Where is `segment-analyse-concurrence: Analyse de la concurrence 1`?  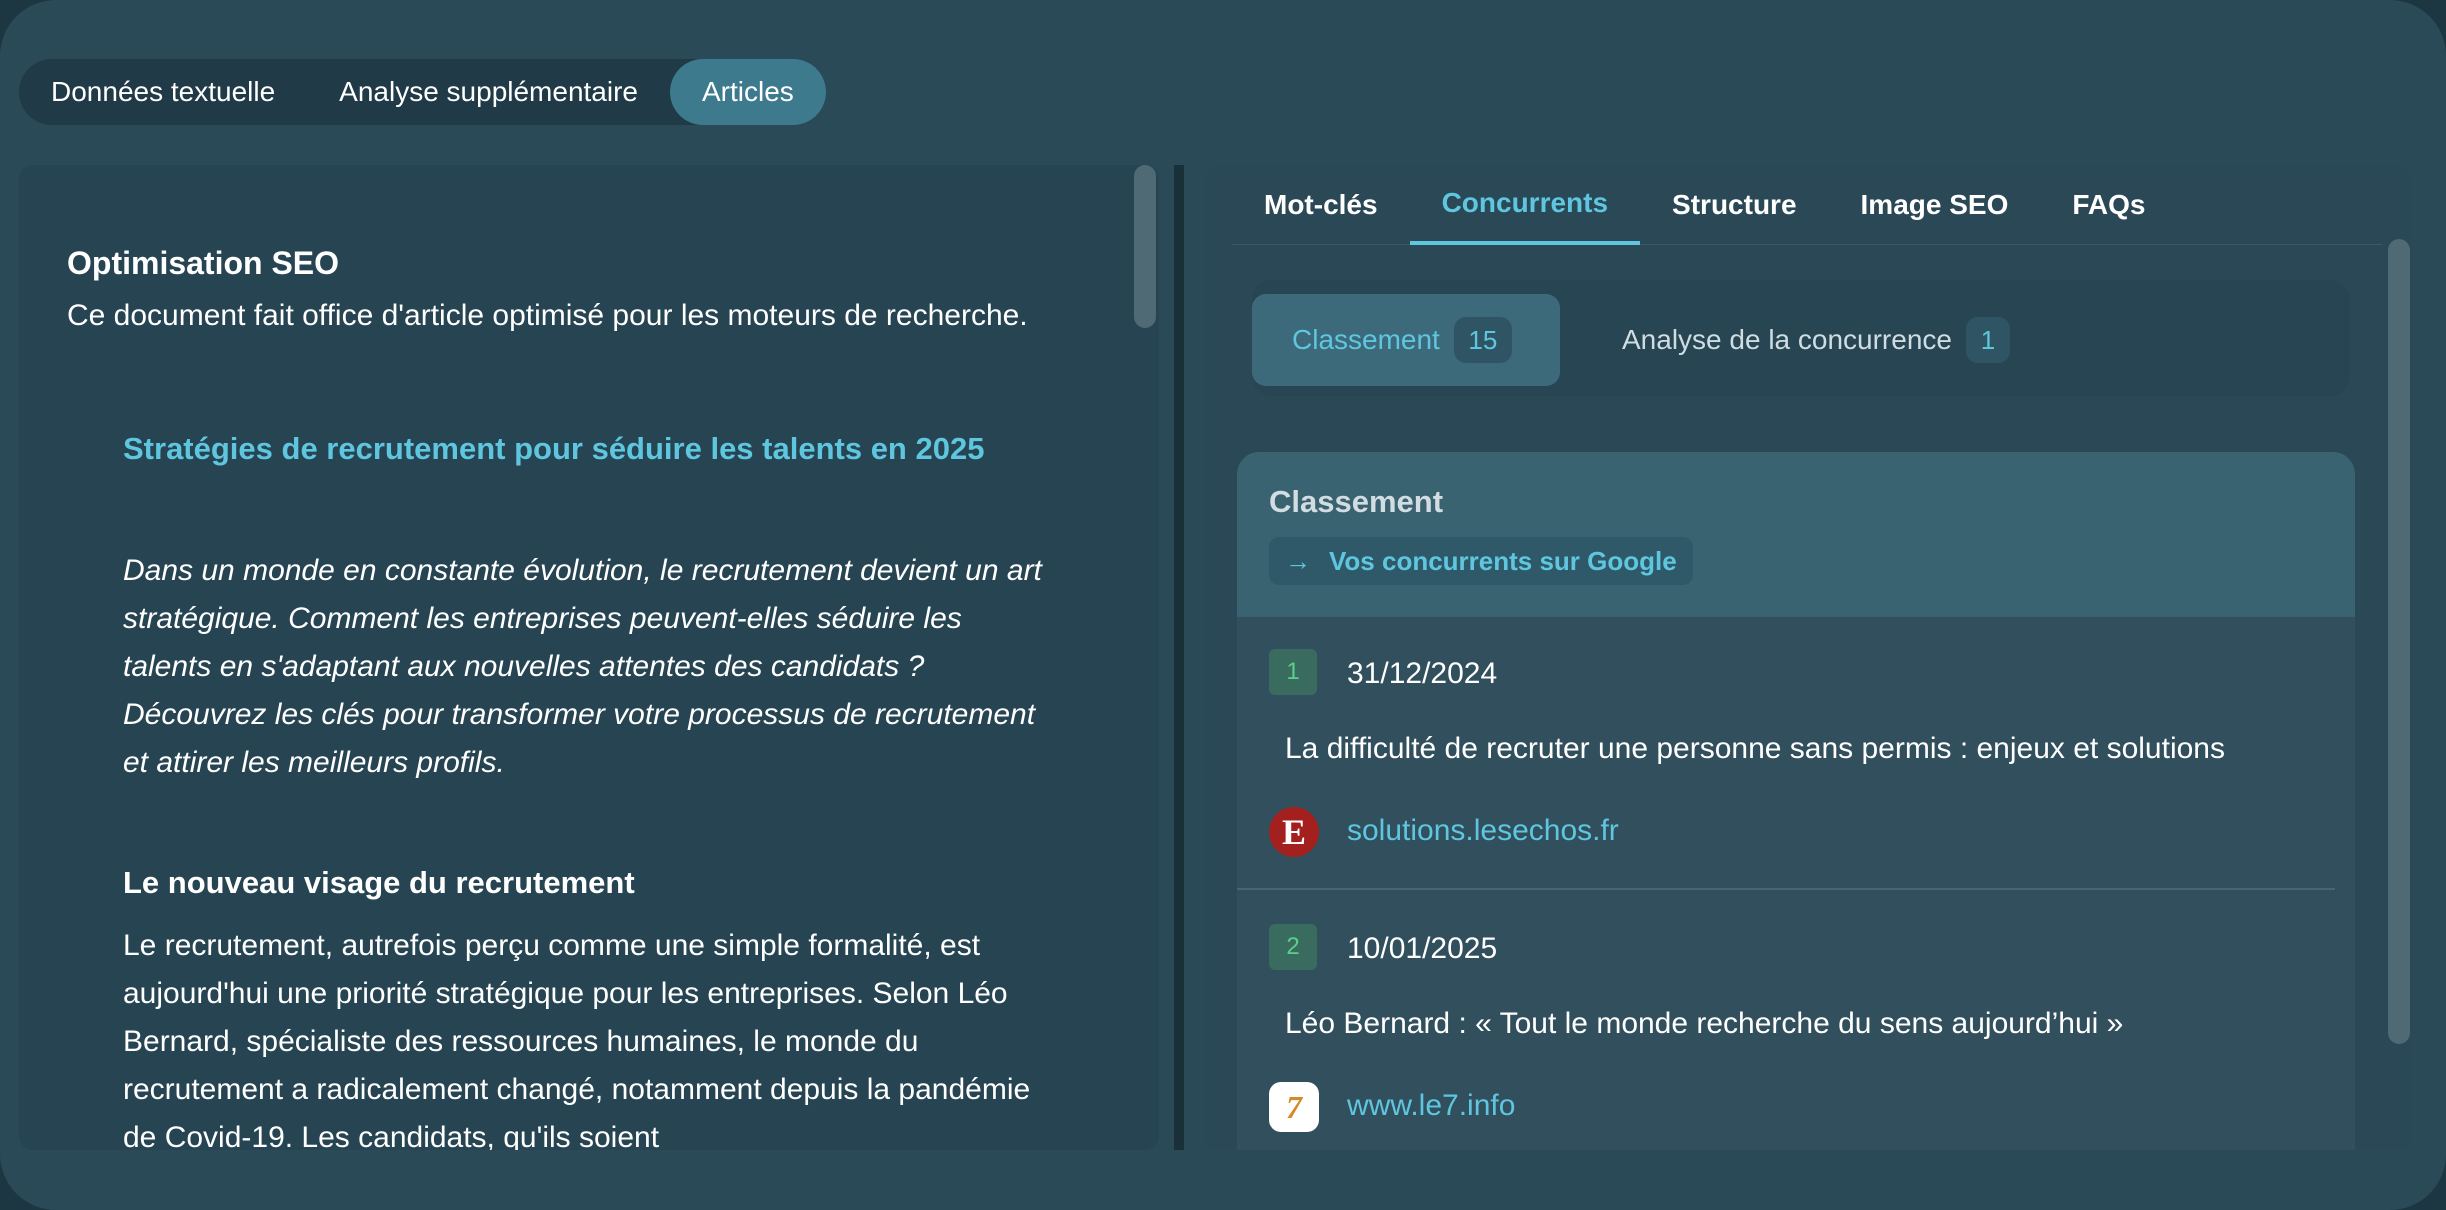 segment-analyse-concurrence: Analyse de la concurrence 1 is located at coordinates (1816, 340).